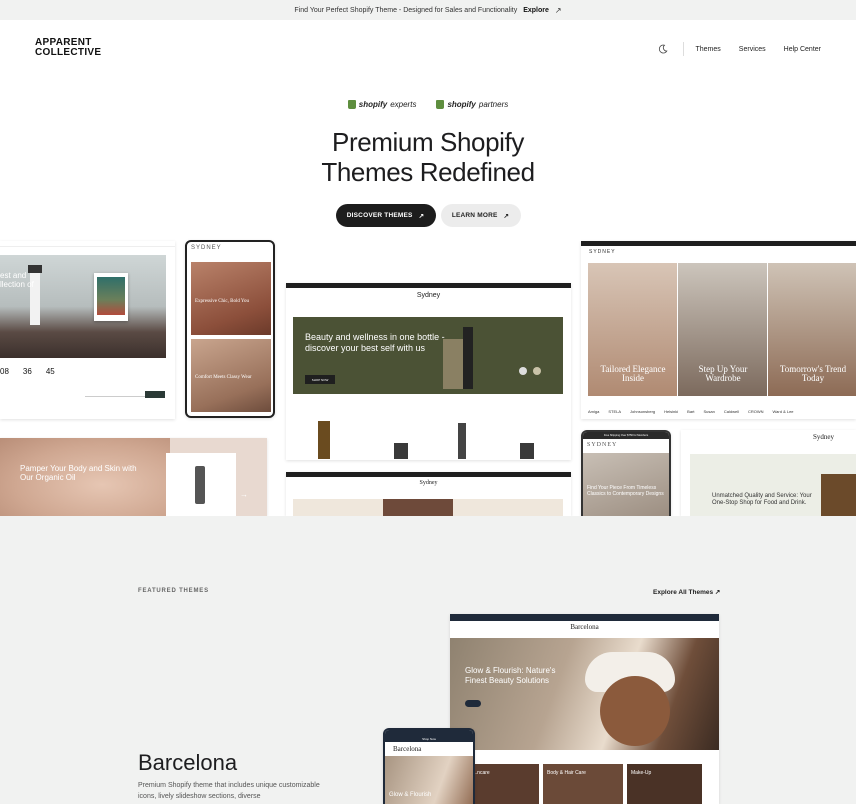 This screenshot has width=856, height=804. I want to click on moon-icon, so click(663, 49).